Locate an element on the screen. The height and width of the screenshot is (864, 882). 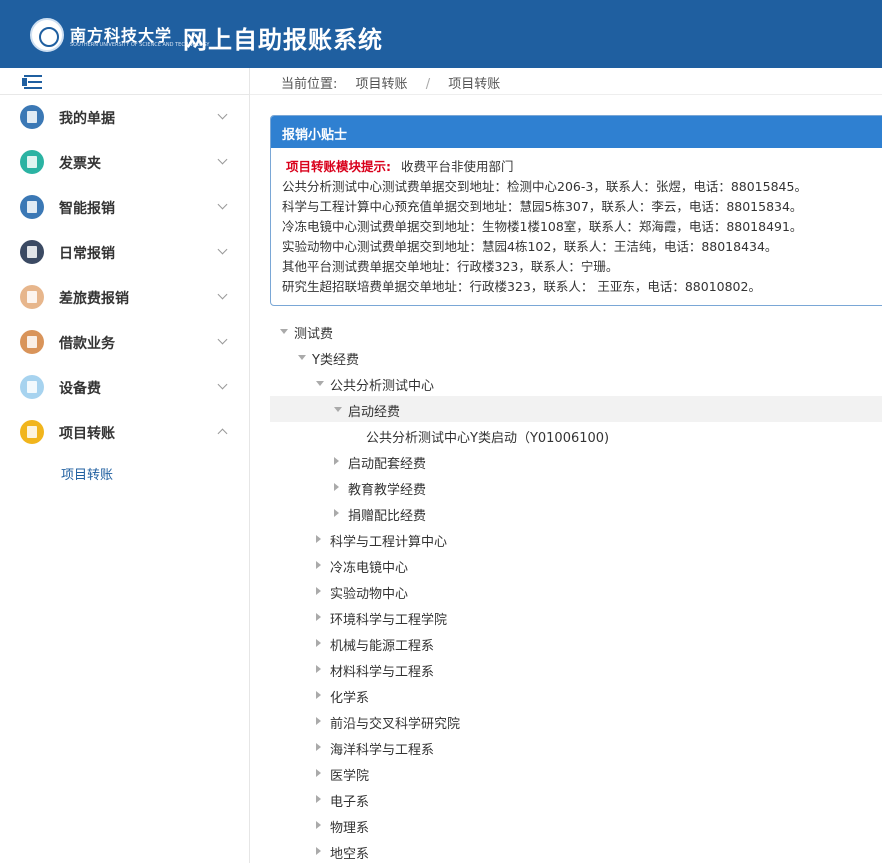
tree-node: 医学院 is located at coordinates (576, 773).